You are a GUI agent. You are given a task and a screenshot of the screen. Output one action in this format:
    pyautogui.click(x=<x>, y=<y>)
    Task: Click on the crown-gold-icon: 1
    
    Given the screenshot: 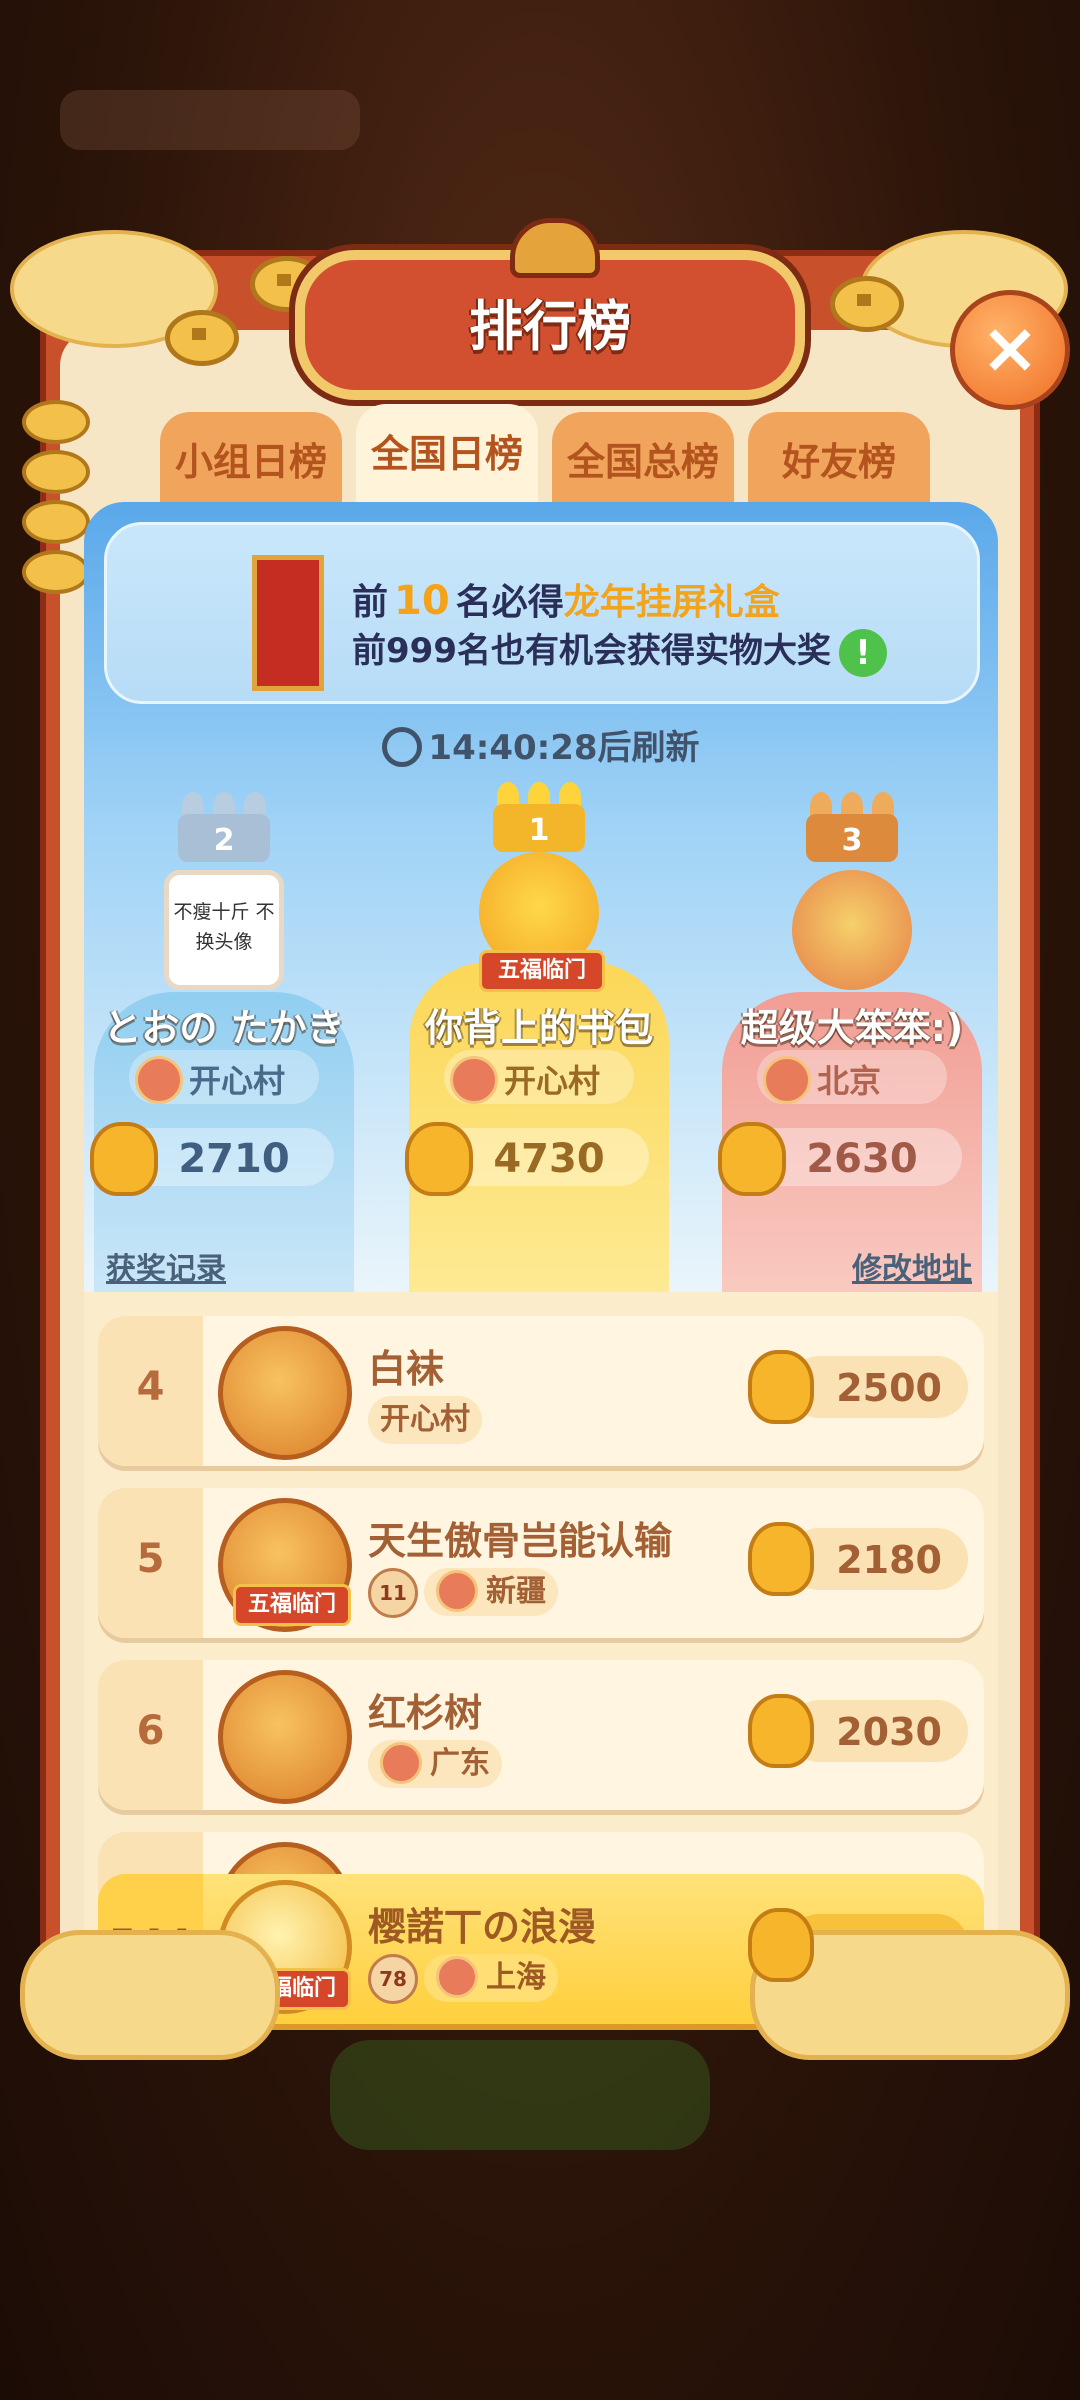 What is the action you would take?
    pyautogui.click(x=539, y=817)
    